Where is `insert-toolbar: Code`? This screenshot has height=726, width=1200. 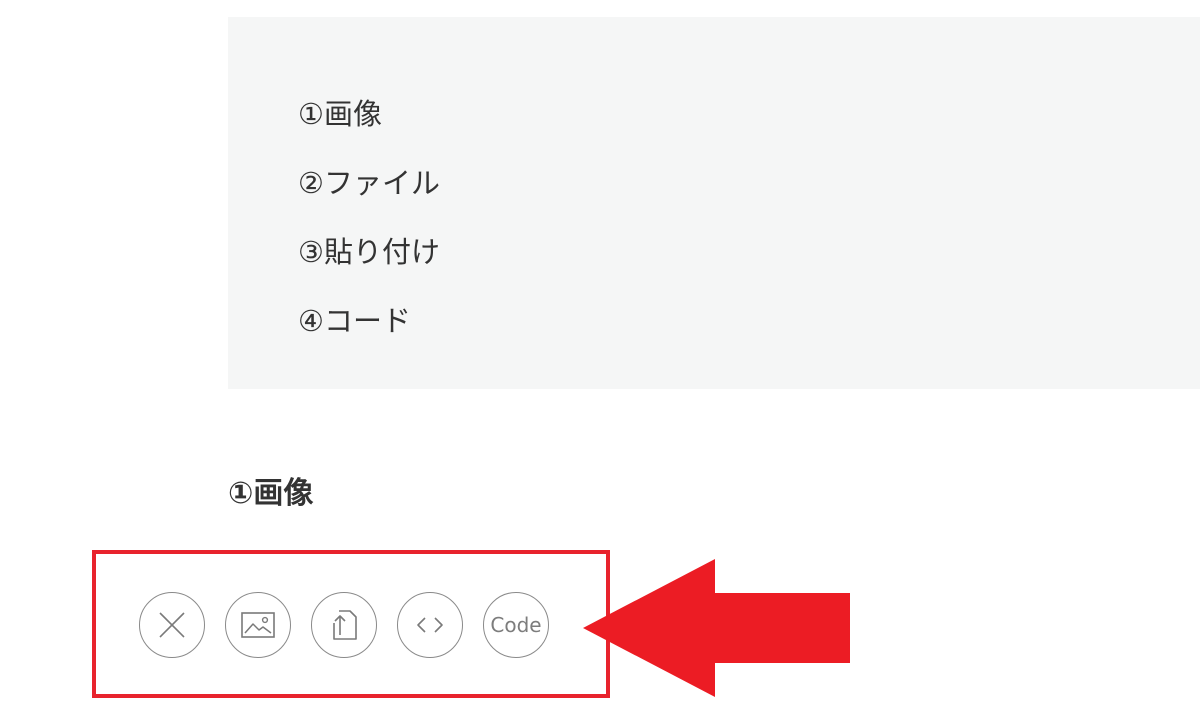
insert-toolbar: Code is located at coordinates (344, 626).